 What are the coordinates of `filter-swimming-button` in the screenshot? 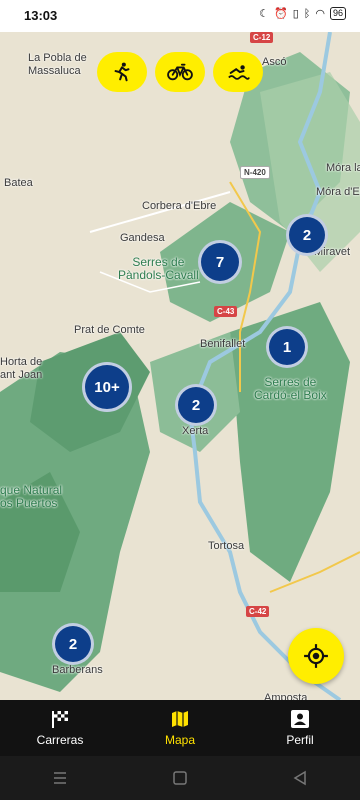 It's located at (238, 72).